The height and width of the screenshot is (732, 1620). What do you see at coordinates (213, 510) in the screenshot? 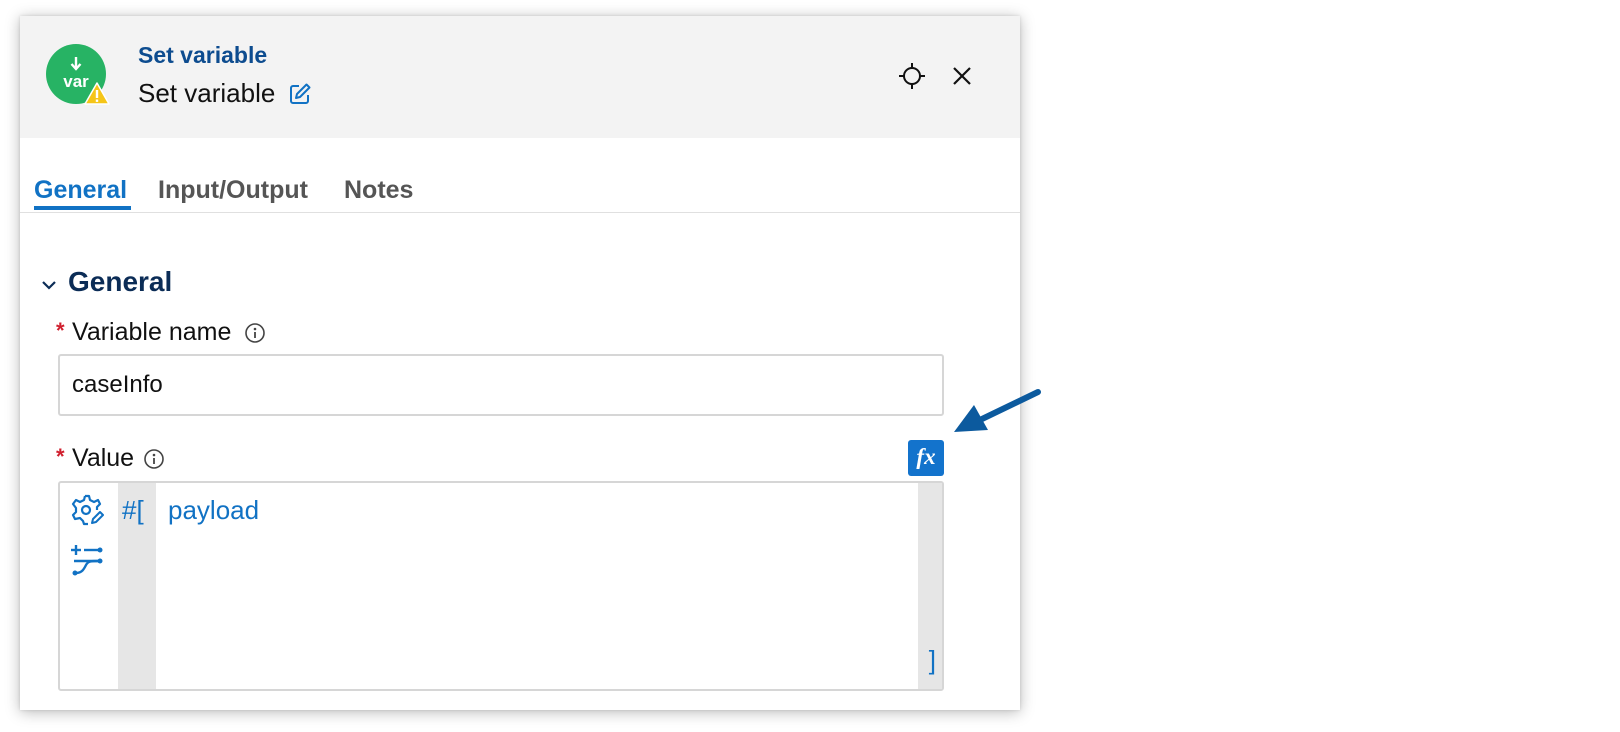
I see `expression-code: payload` at bounding box center [213, 510].